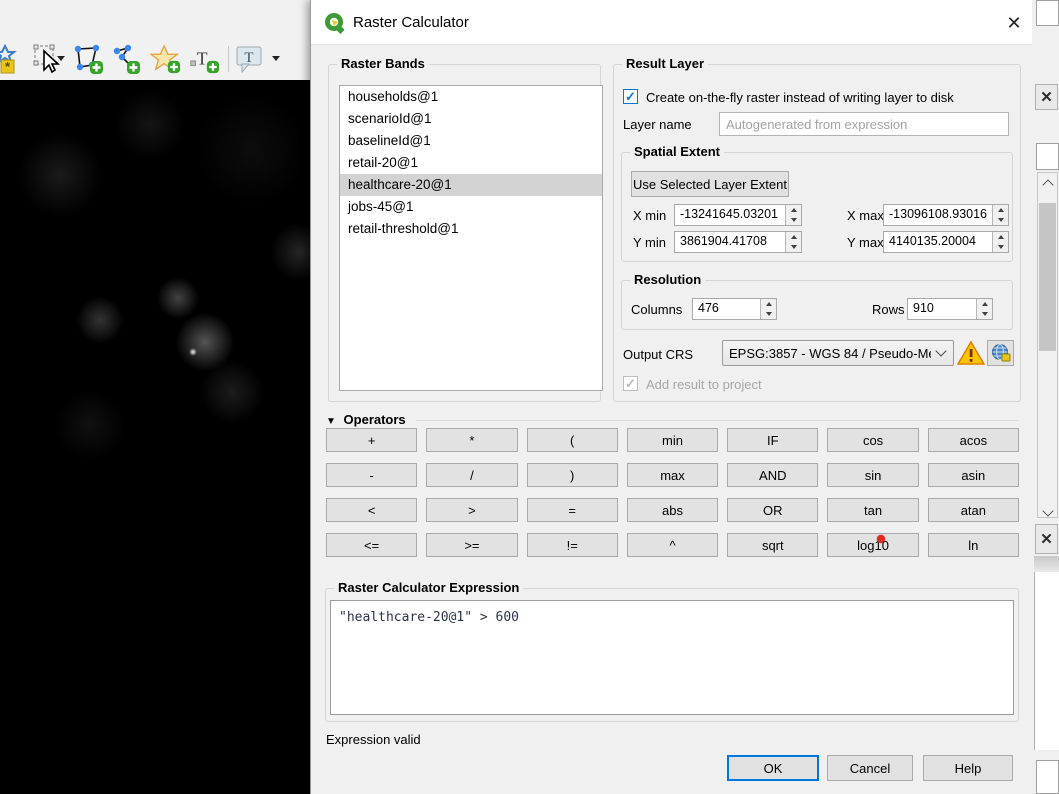  I want to click on expression-editor: "healthcare-20@1" > 600, so click(672, 657).